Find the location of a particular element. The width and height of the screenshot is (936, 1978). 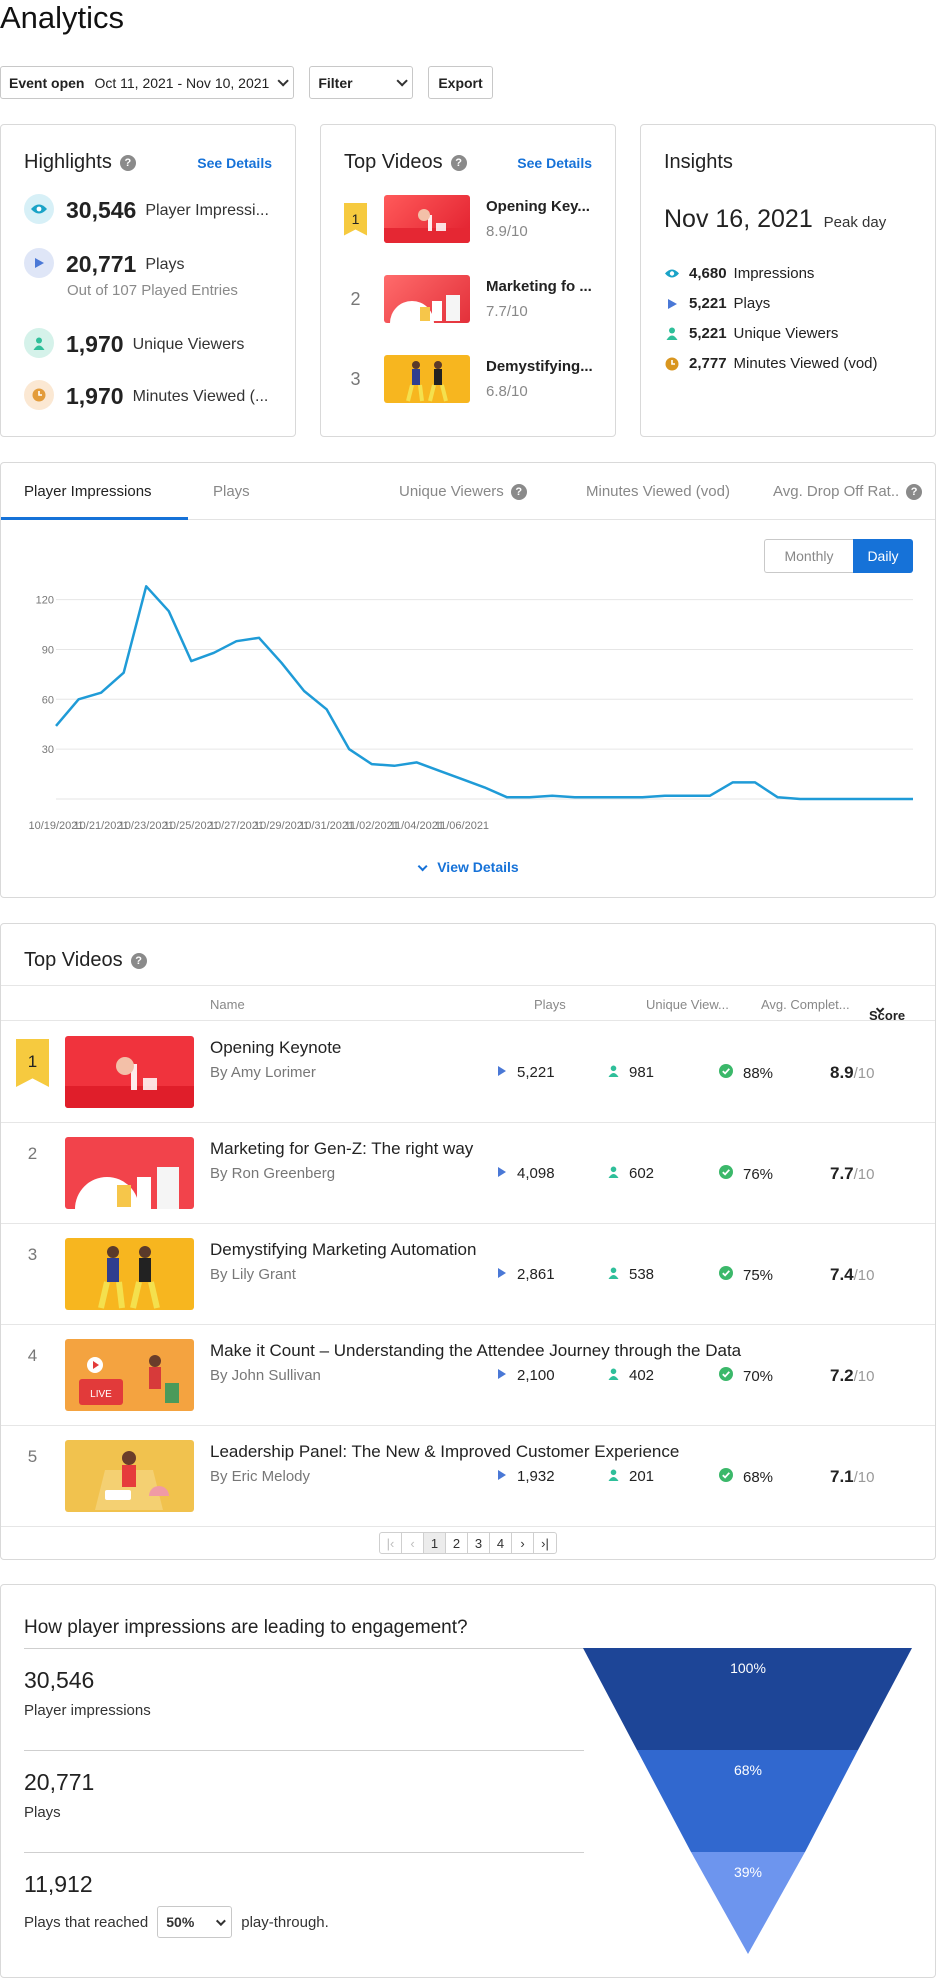

filter-dropdown: Filter is located at coordinates (361, 82).